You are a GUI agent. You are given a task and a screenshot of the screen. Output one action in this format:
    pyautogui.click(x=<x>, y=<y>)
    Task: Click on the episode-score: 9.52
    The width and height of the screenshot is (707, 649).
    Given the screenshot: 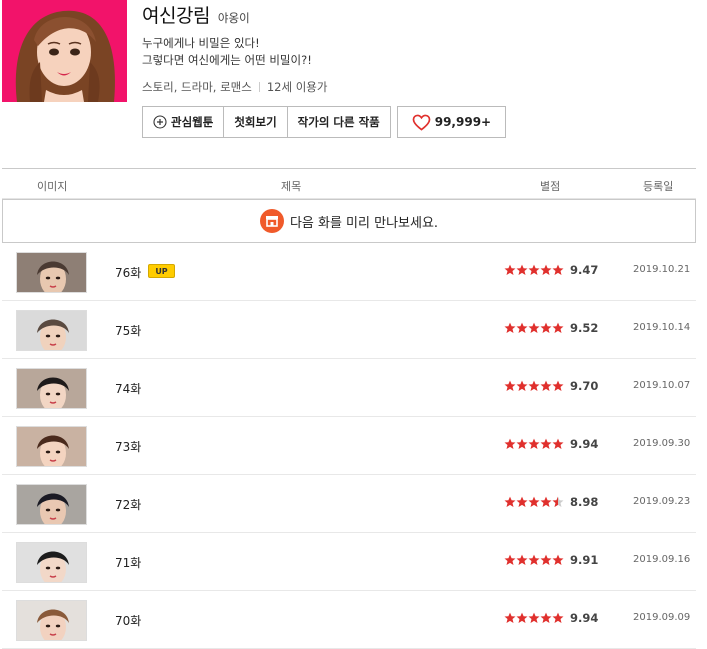 What is the action you would take?
    pyautogui.click(x=584, y=328)
    